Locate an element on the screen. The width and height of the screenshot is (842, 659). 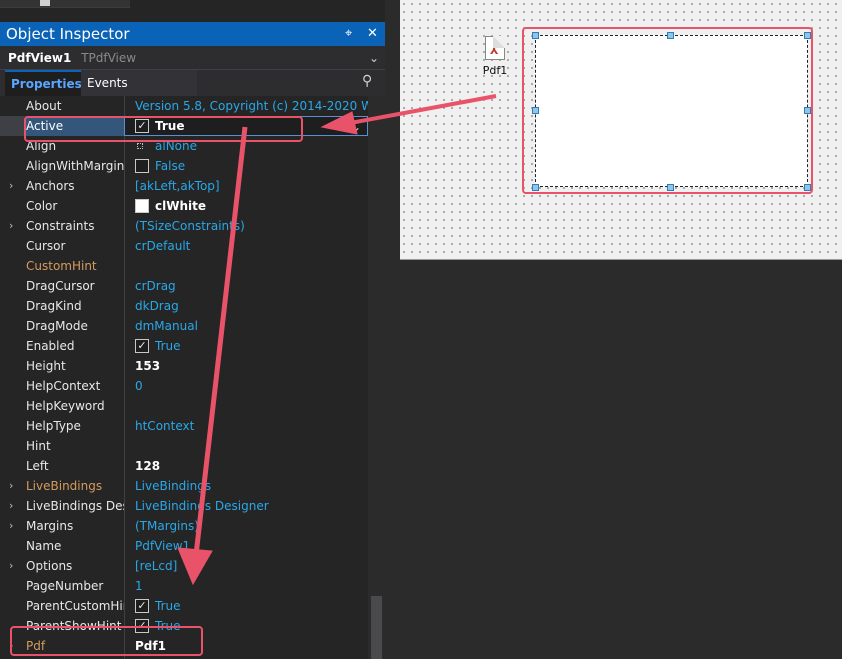
property-name: DragMode is located at coordinates (75, 326).